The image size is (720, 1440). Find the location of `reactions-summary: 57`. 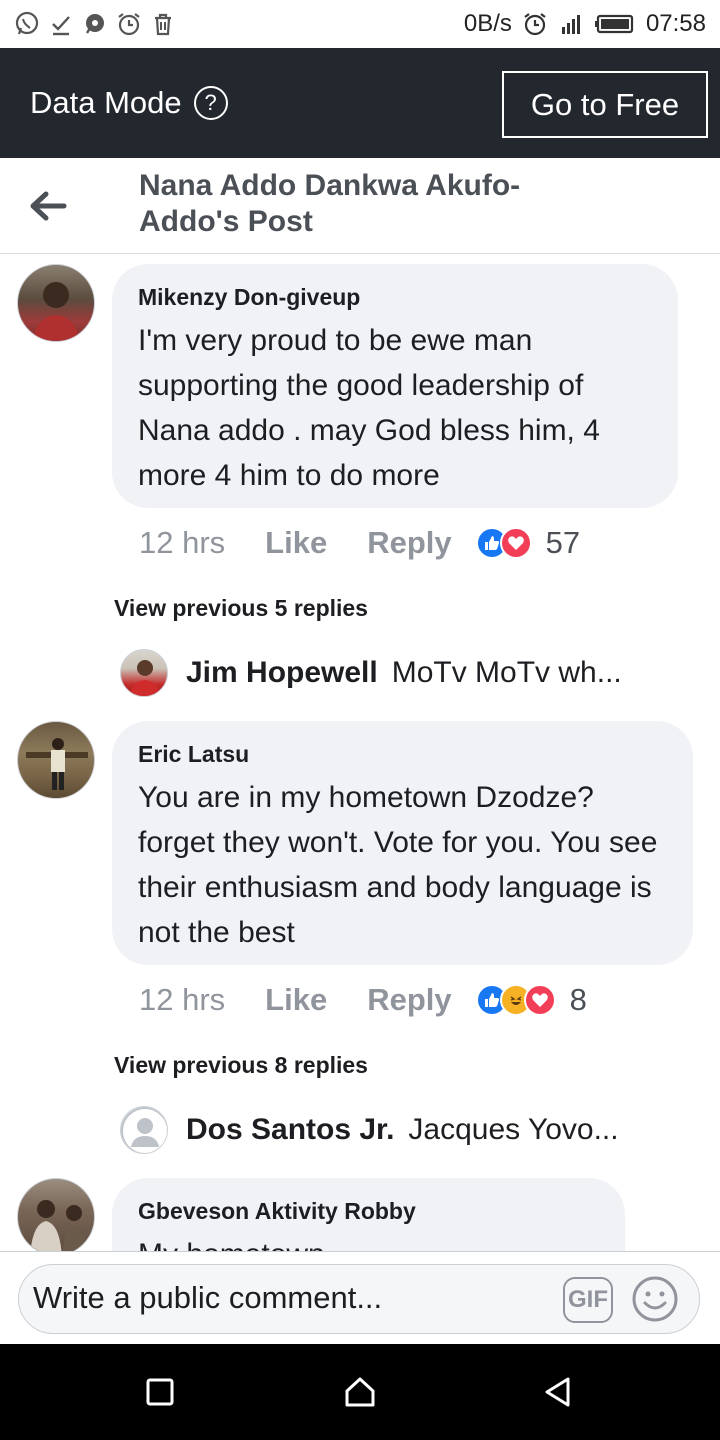

reactions-summary: 57 is located at coordinates (528, 543).